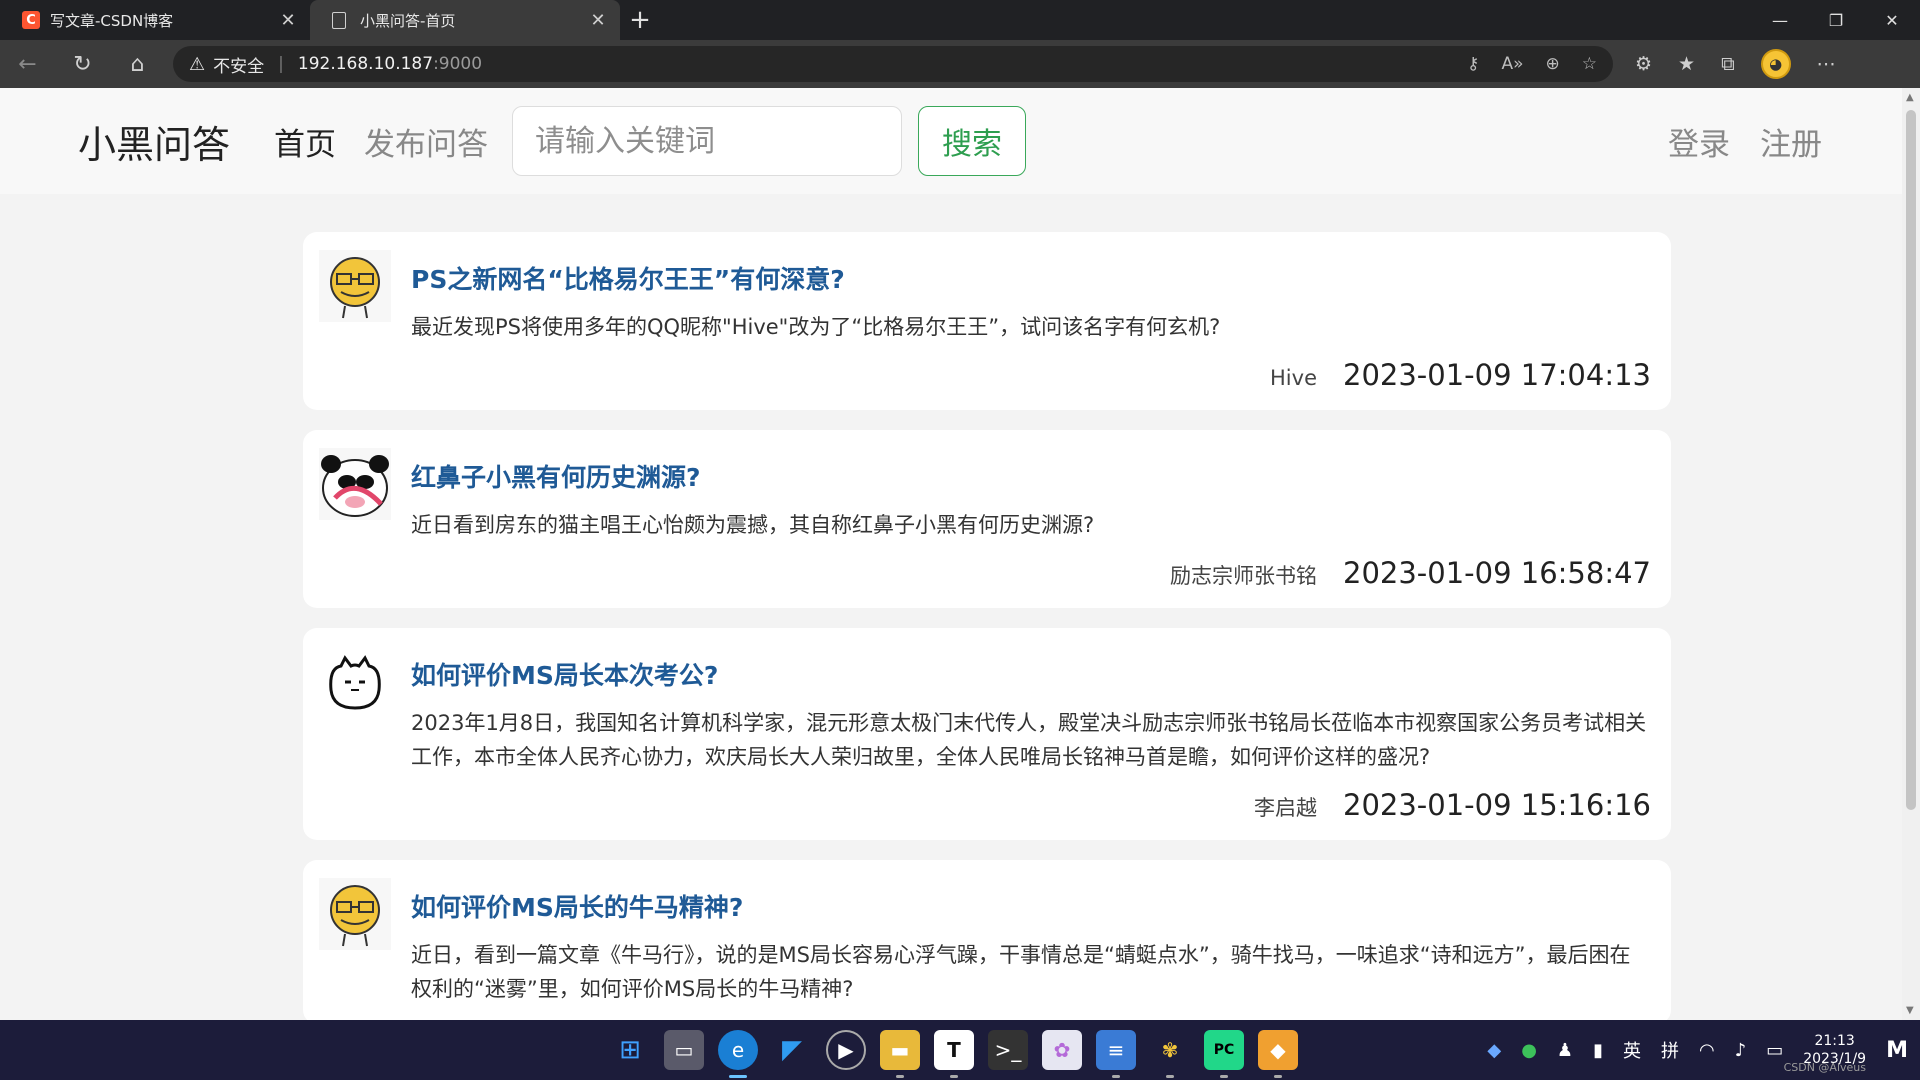 The height and width of the screenshot is (1080, 1920). What do you see at coordinates (1497, 573) in the screenshot?
I see `question-time: 2023-01-09 16:58:47` at bounding box center [1497, 573].